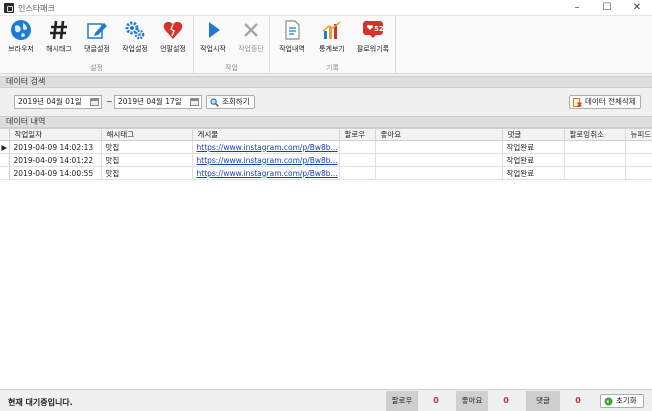 Image resolution: width=652 pixels, height=411 pixels. I want to click on magnifier-icon, so click(214, 102).